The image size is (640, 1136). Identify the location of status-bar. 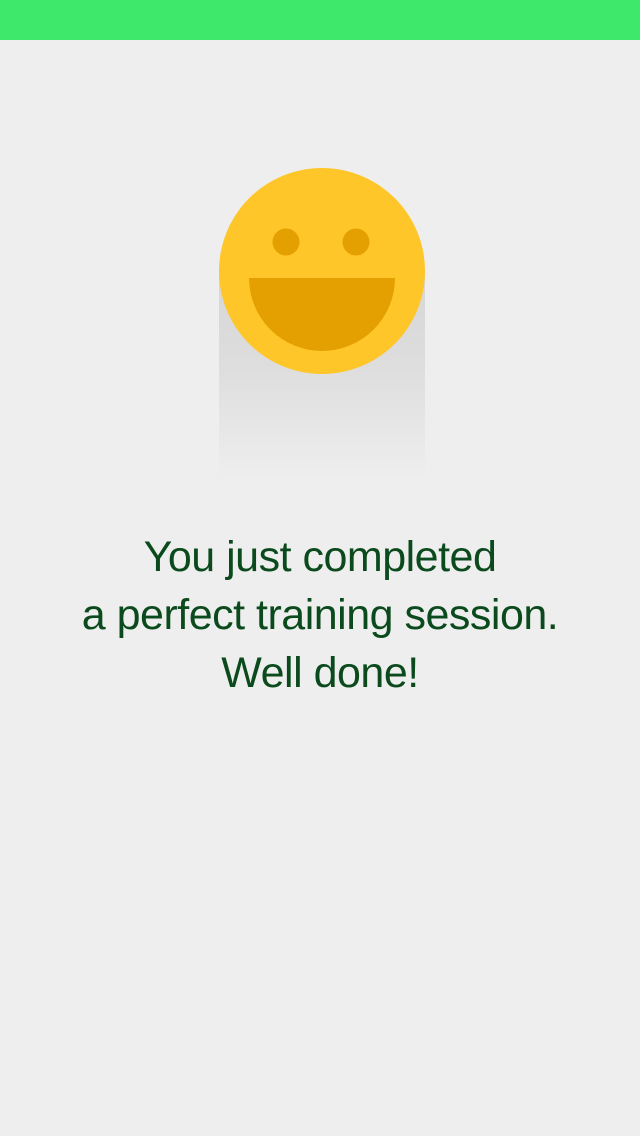
(320, 20).